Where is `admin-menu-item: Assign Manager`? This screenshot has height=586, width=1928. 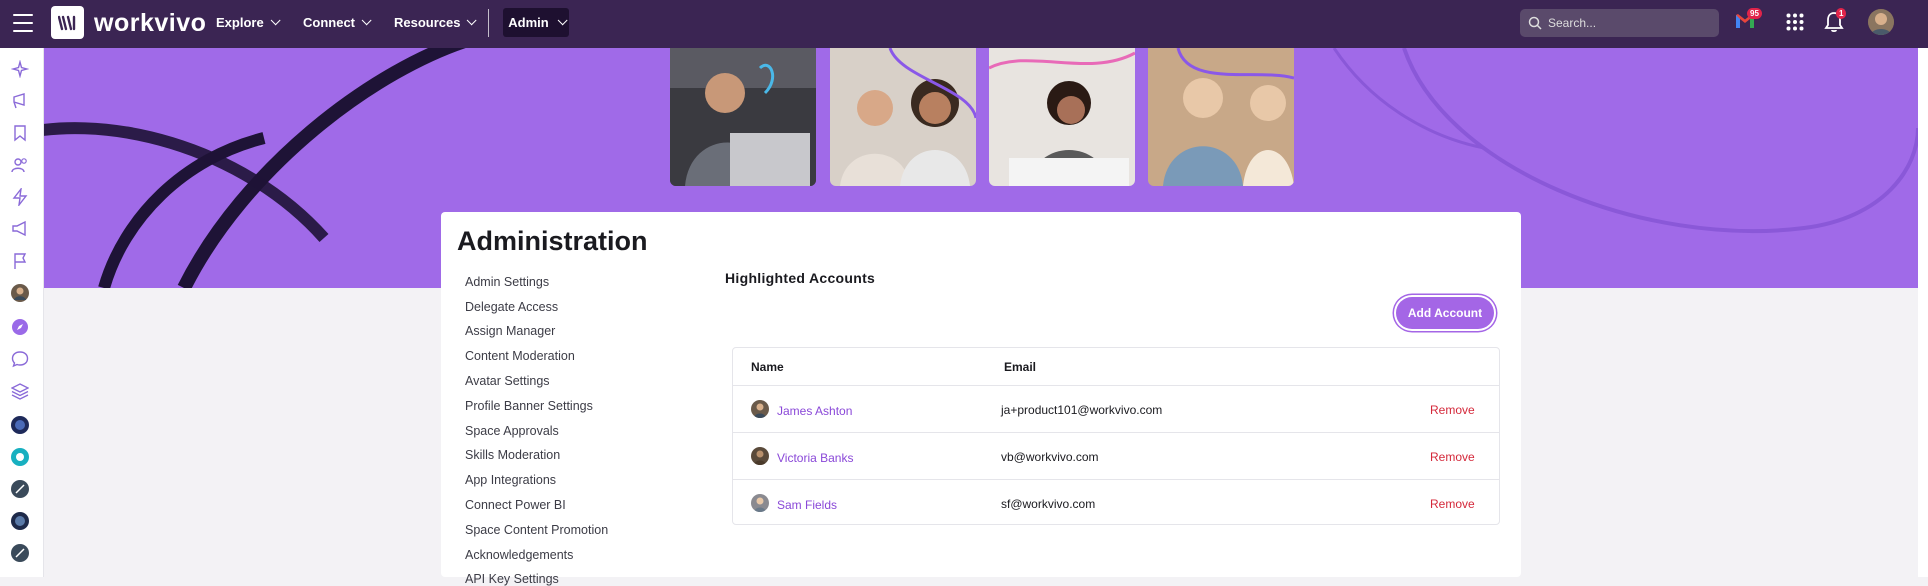
admin-menu-item: Assign Manager is located at coordinates (510, 331).